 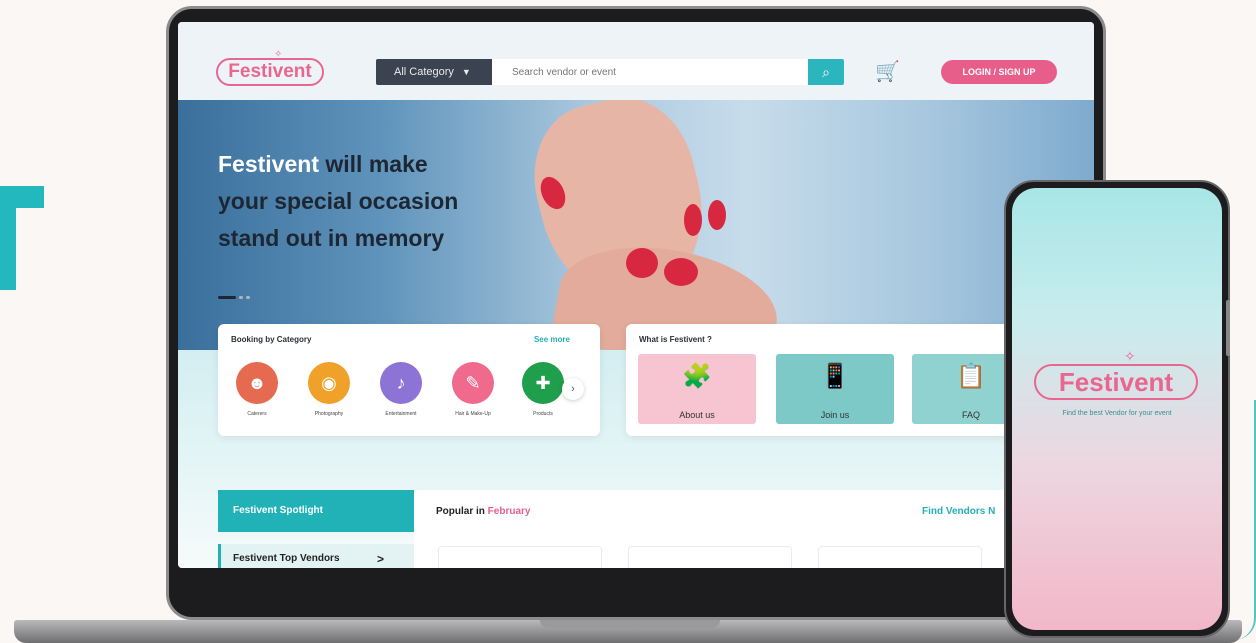 I want to click on gift-icon: ✚, so click(x=543, y=383).